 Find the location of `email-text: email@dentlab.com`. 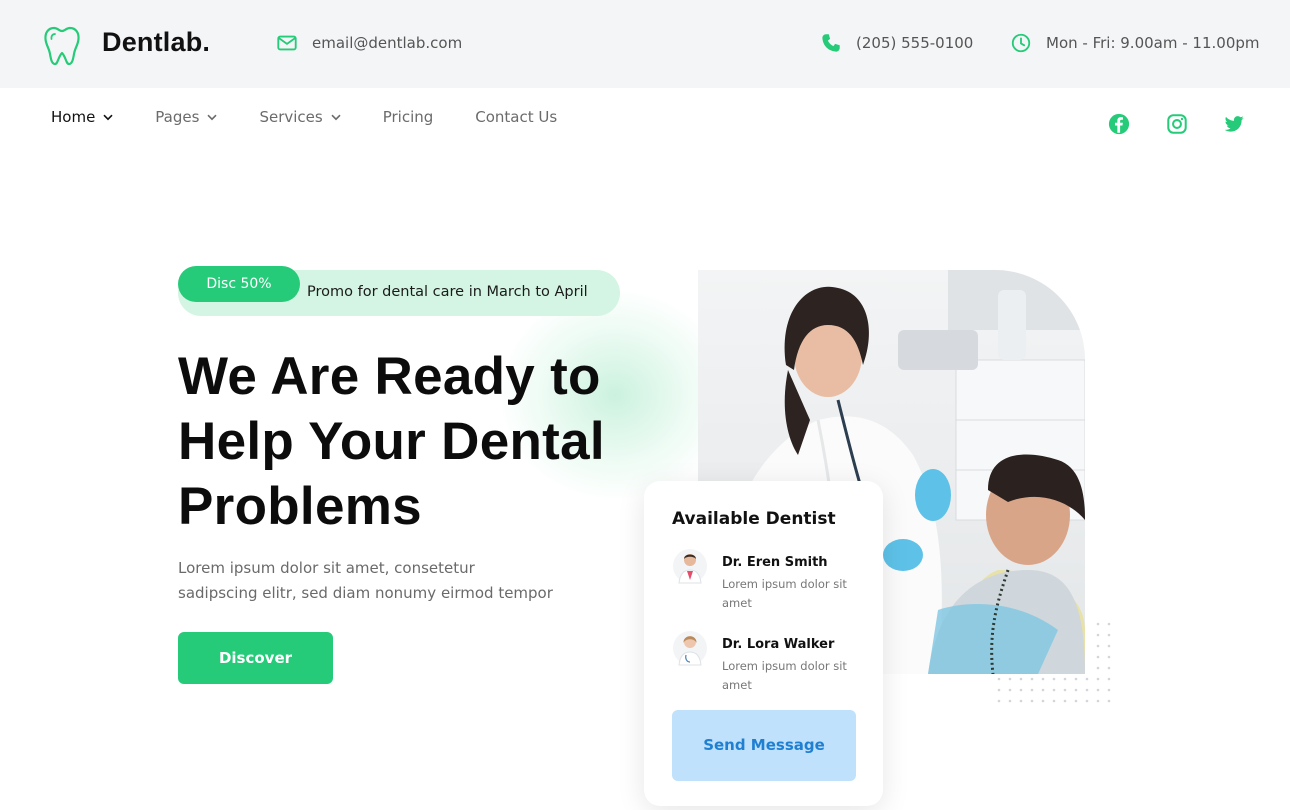

email-text: email@dentlab.com is located at coordinates (387, 43).